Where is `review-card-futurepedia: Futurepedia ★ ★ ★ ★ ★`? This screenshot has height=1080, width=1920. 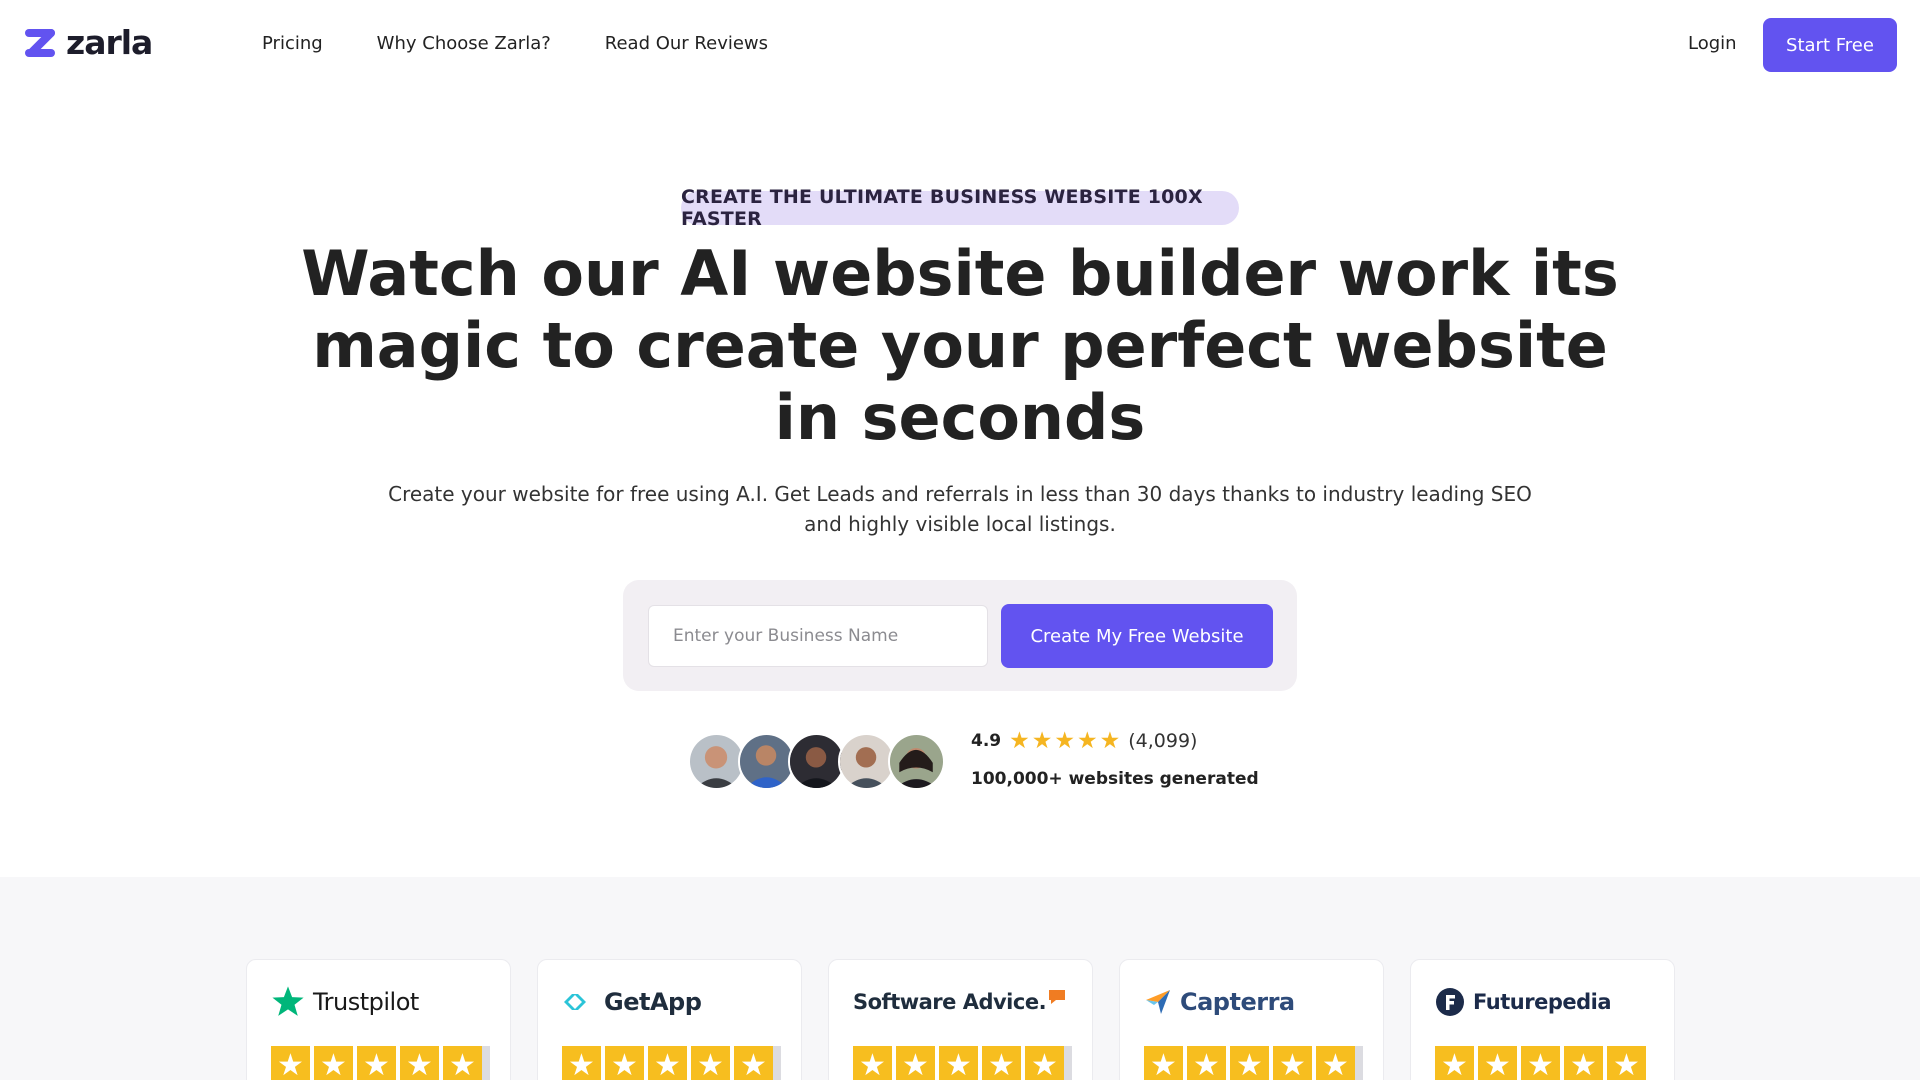
review-card-futurepedia: Futurepedia ★ ★ ★ ★ ★ is located at coordinates (1542, 1019).